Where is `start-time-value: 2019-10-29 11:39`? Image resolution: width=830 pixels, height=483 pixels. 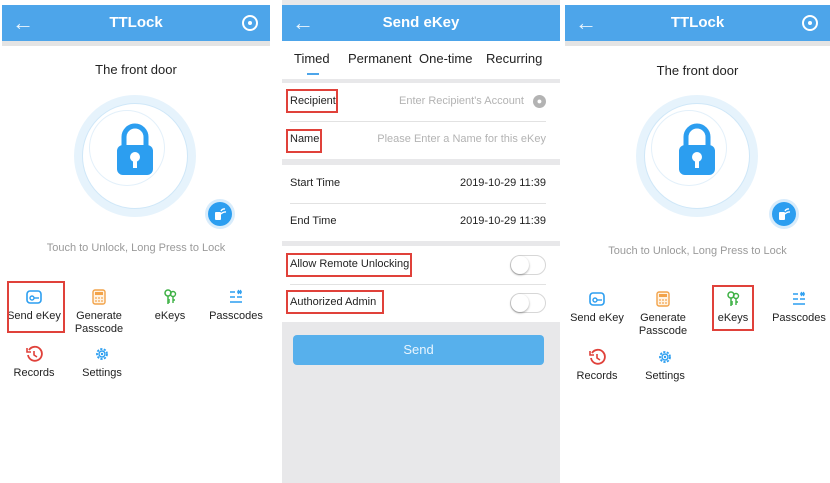 start-time-value: 2019-10-29 11:39 is located at coordinates (503, 183).